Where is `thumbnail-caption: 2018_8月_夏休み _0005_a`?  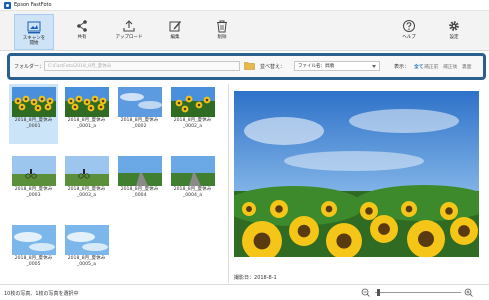 thumbnail-caption: 2018_8月_夏休み _0005_a is located at coordinates (86, 261).